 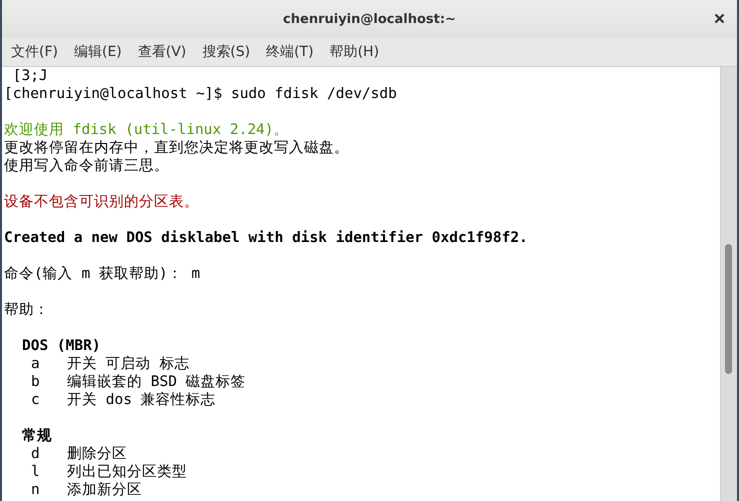 What do you see at coordinates (101, 202) in the screenshot?
I see `terminal-line: 设备不包含可识别的分区表。` at bounding box center [101, 202].